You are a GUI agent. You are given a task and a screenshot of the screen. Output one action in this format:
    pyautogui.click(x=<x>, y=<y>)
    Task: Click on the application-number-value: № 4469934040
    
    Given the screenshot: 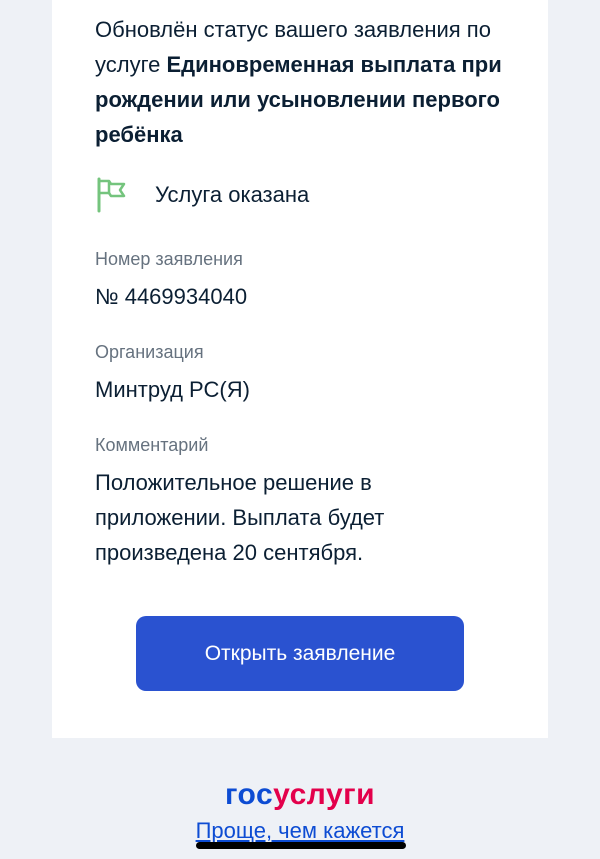 What is the action you would take?
    pyautogui.click(x=171, y=296)
    